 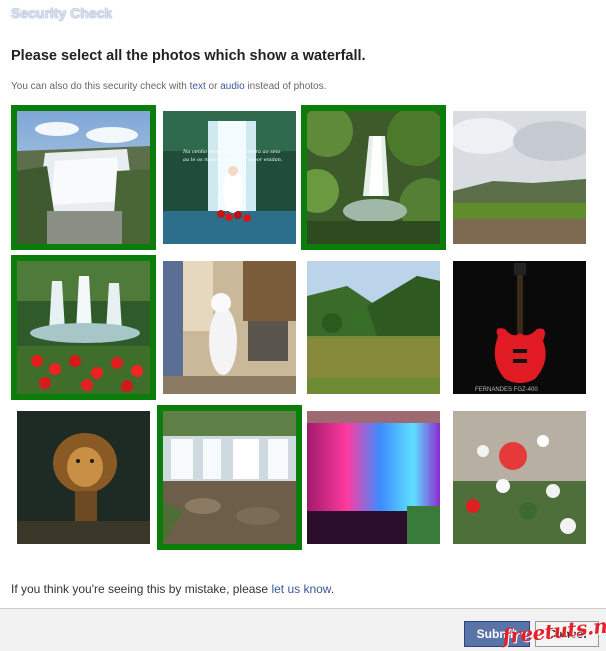 I want to click on photo-tile-forest-waterfall, so click(x=373, y=177).